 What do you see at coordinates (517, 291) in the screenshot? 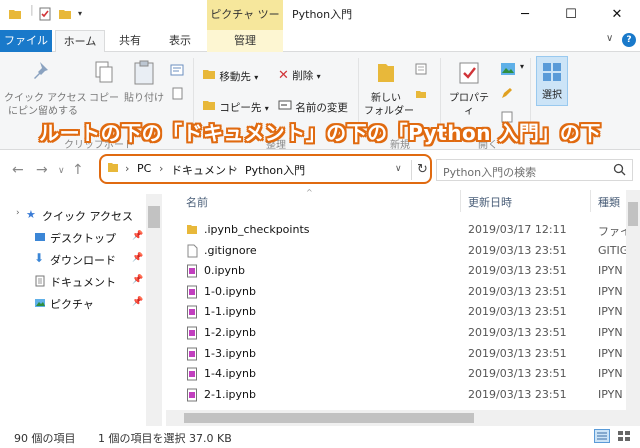
I see `file-date: 2019/03/13 23:51` at bounding box center [517, 291].